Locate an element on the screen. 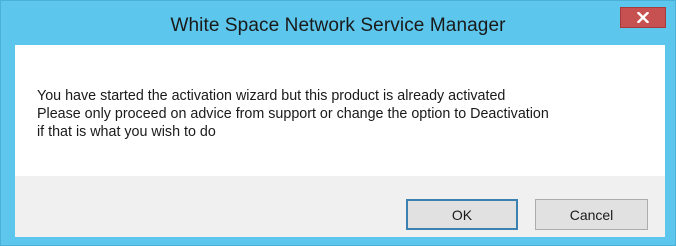 The image size is (676, 246). close-icon is located at coordinates (643, 17).